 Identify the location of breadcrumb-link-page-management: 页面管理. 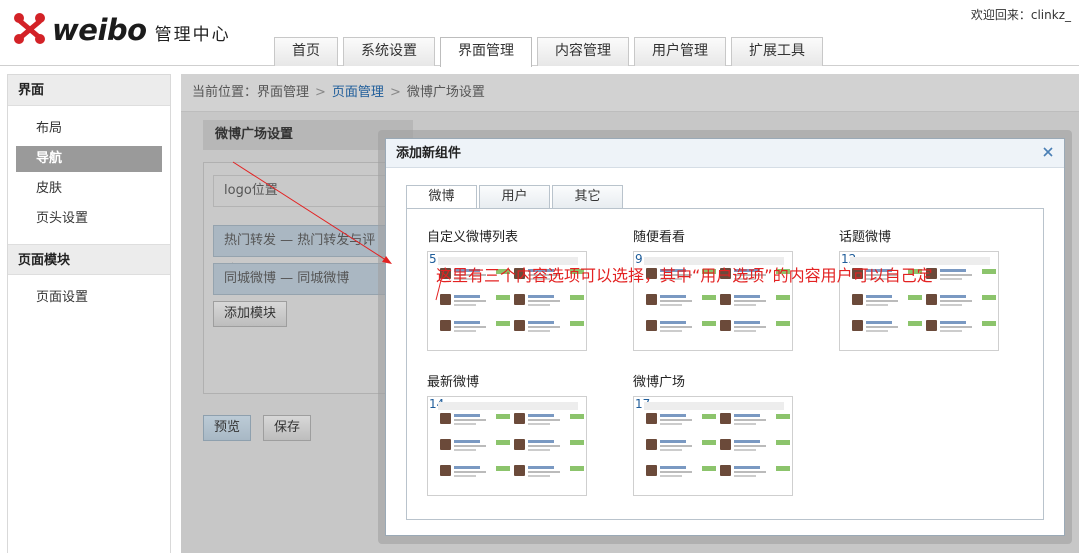
(358, 92).